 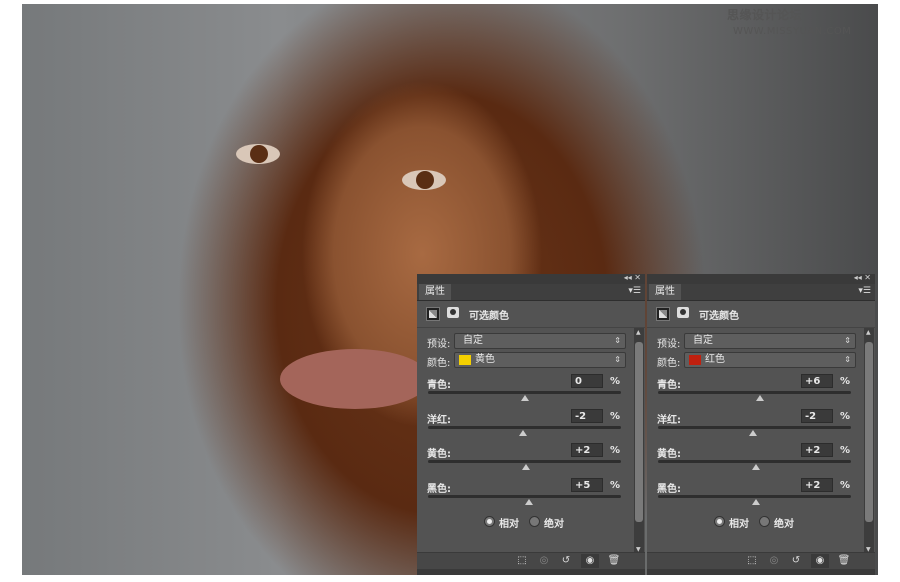 I want to click on slider-value-input: +6, so click(x=817, y=381).